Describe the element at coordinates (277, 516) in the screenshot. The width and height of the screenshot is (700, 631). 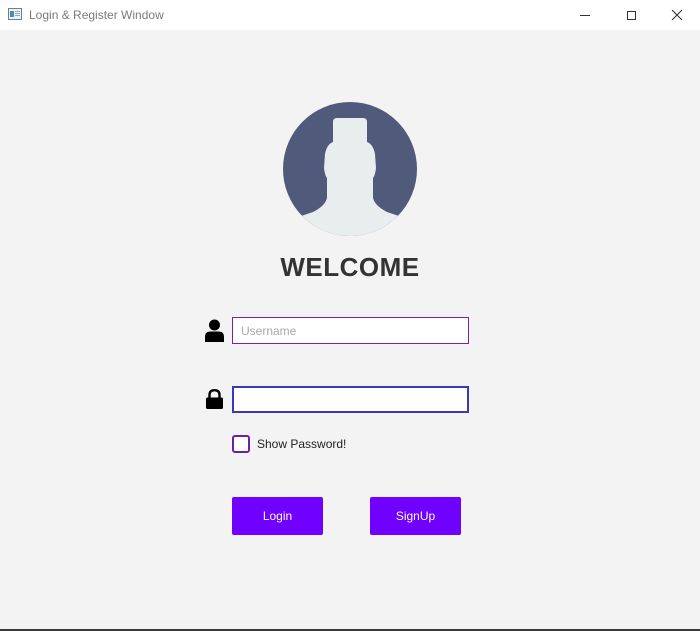
I see `login-button: Login` at that location.